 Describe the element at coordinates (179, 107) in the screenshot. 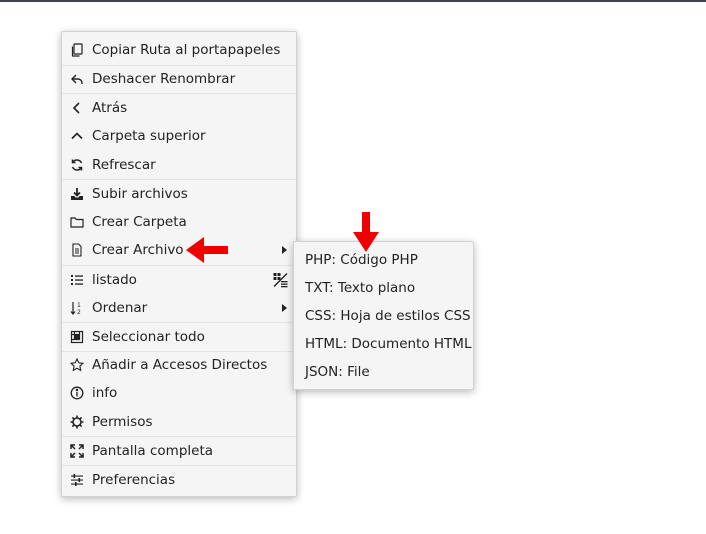

I see `menu-item-back: Atrás` at that location.